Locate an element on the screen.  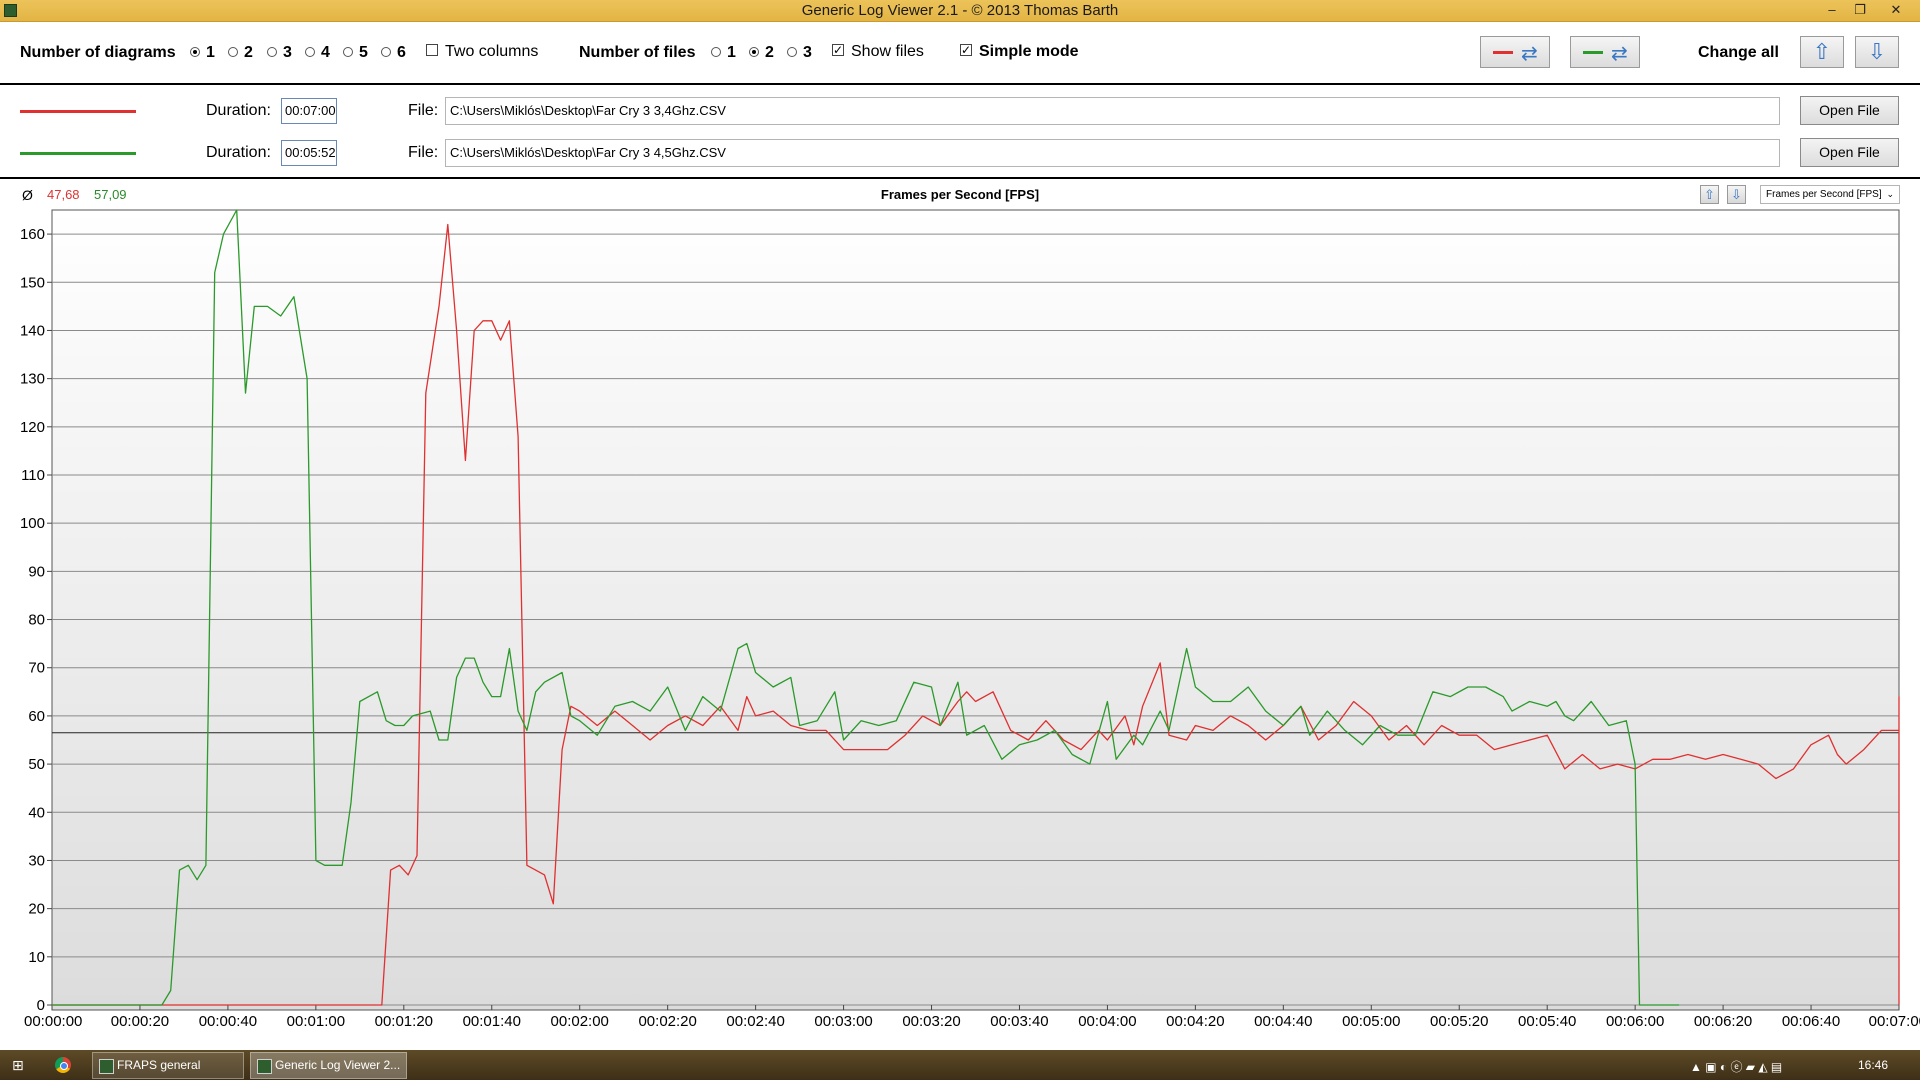
y-tick-label: 30 is located at coordinates (36, 860).